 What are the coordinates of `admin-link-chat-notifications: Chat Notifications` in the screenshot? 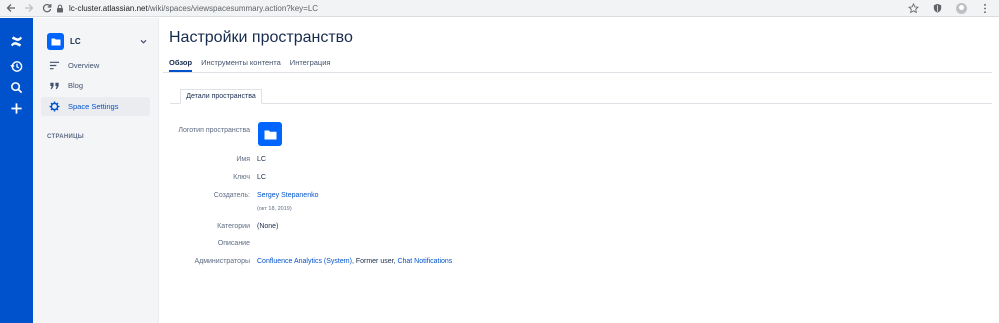 It's located at (424, 261).